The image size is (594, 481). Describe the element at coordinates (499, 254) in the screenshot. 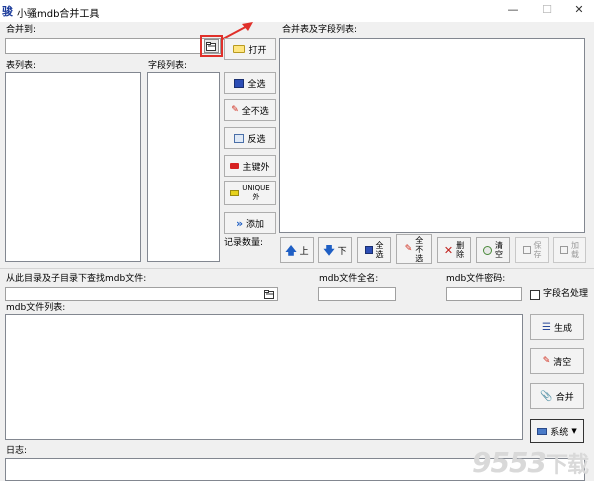

I see `merged-clear-label-2: 空` at that location.